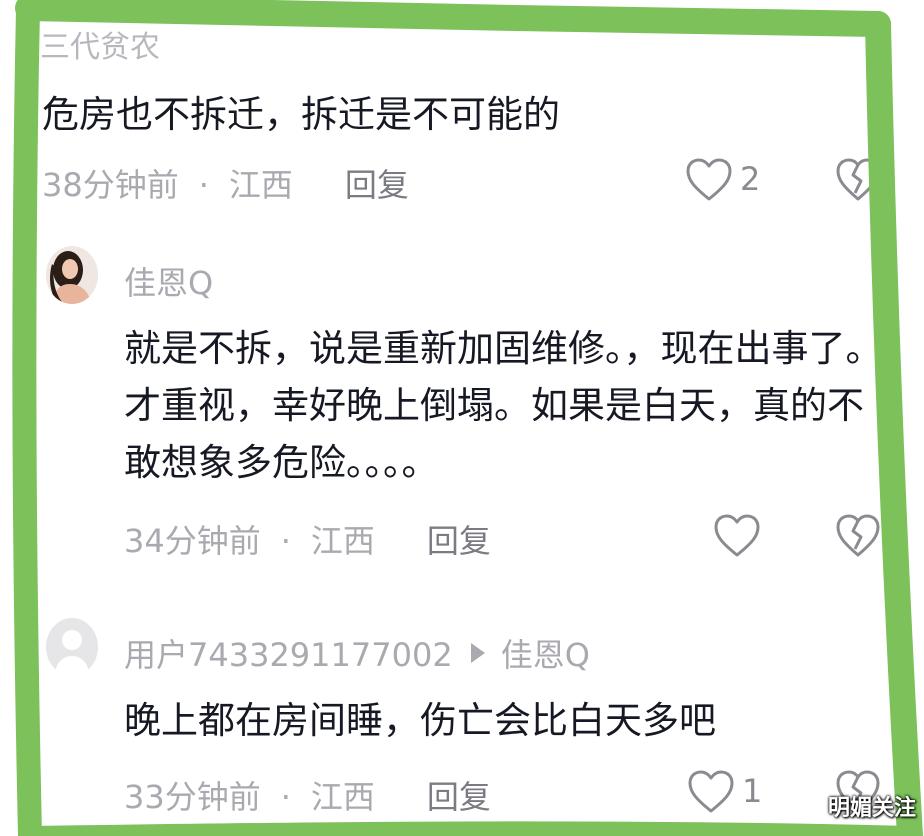  What do you see at coordinates (100, 44) in the screenshot?
I see `comment-author-cut: 三代贫农` at bounding box center [100, 44].